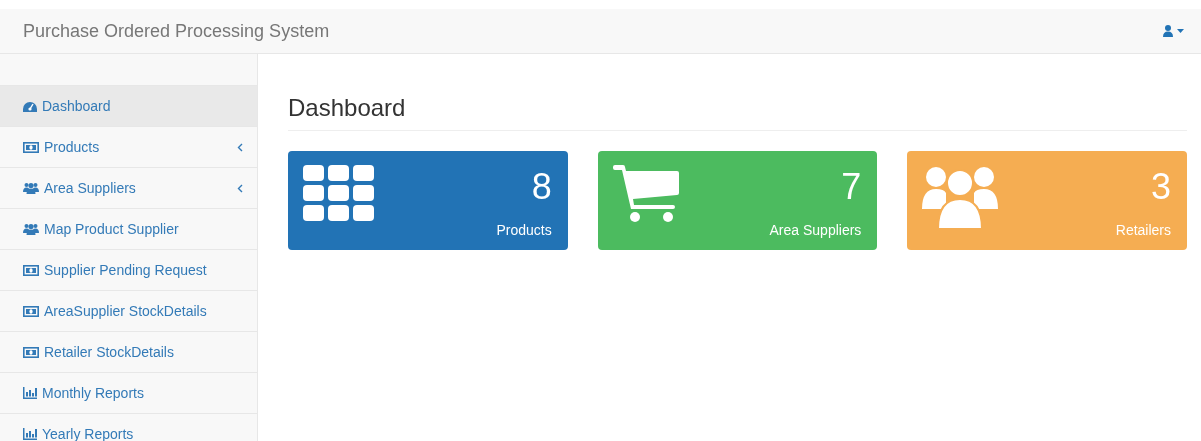 This screenshot has height=441, width=1201. I want to click on card-label: Products, so click(524, 230).